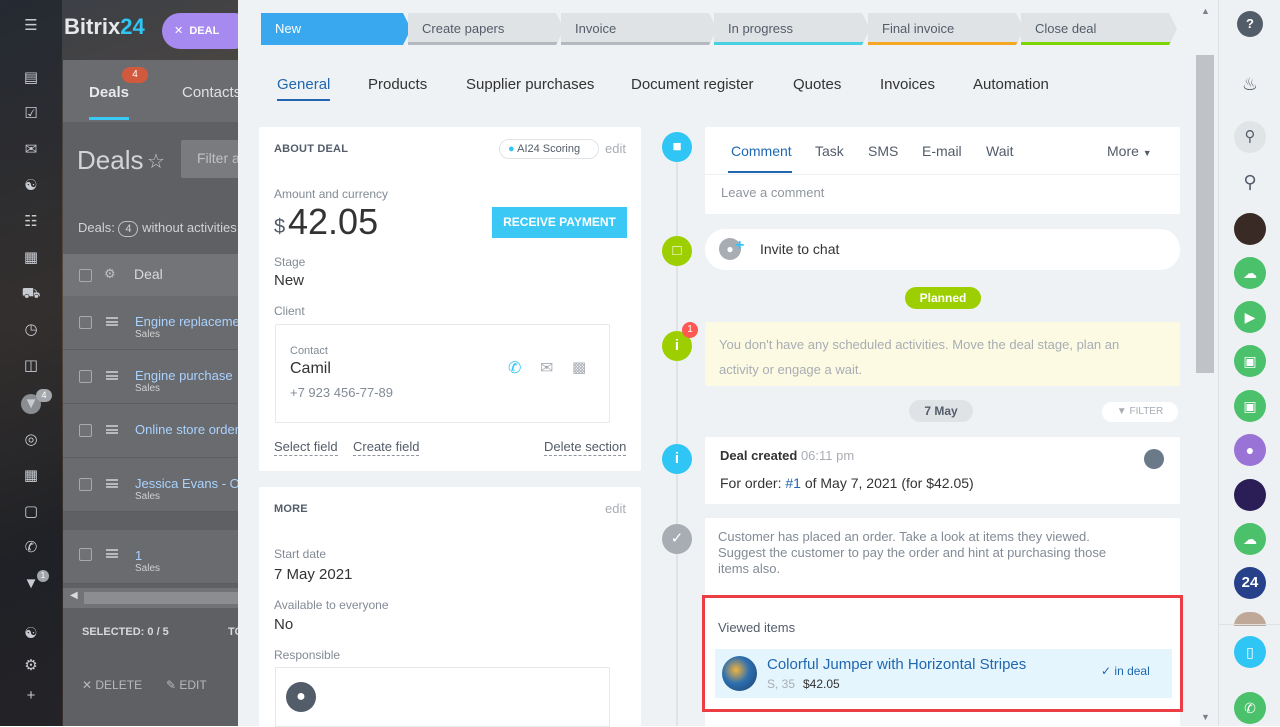 This screenshot has height=727, width=1280. I want to click on tab-general: General, so click(304, 88).